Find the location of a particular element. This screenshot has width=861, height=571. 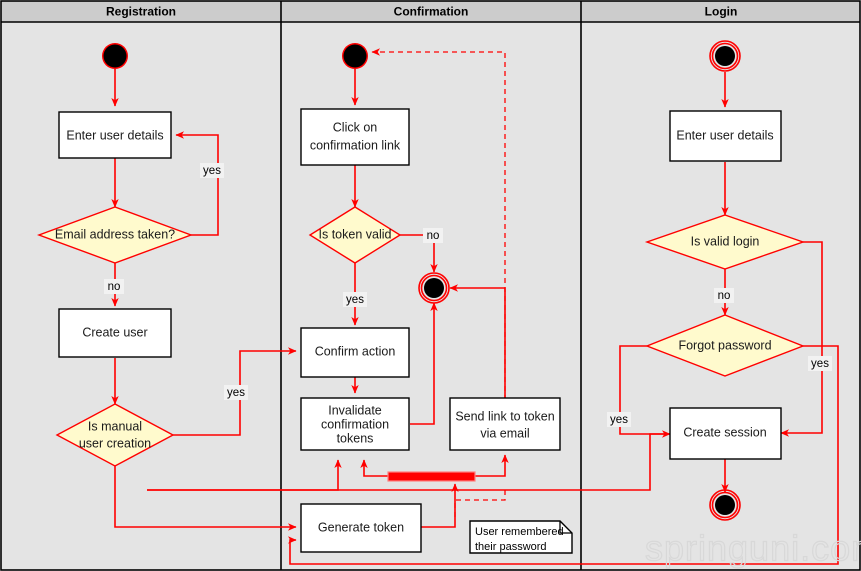

guard-login-forgot-password-yes: yes is located at coordinates (619, 419).